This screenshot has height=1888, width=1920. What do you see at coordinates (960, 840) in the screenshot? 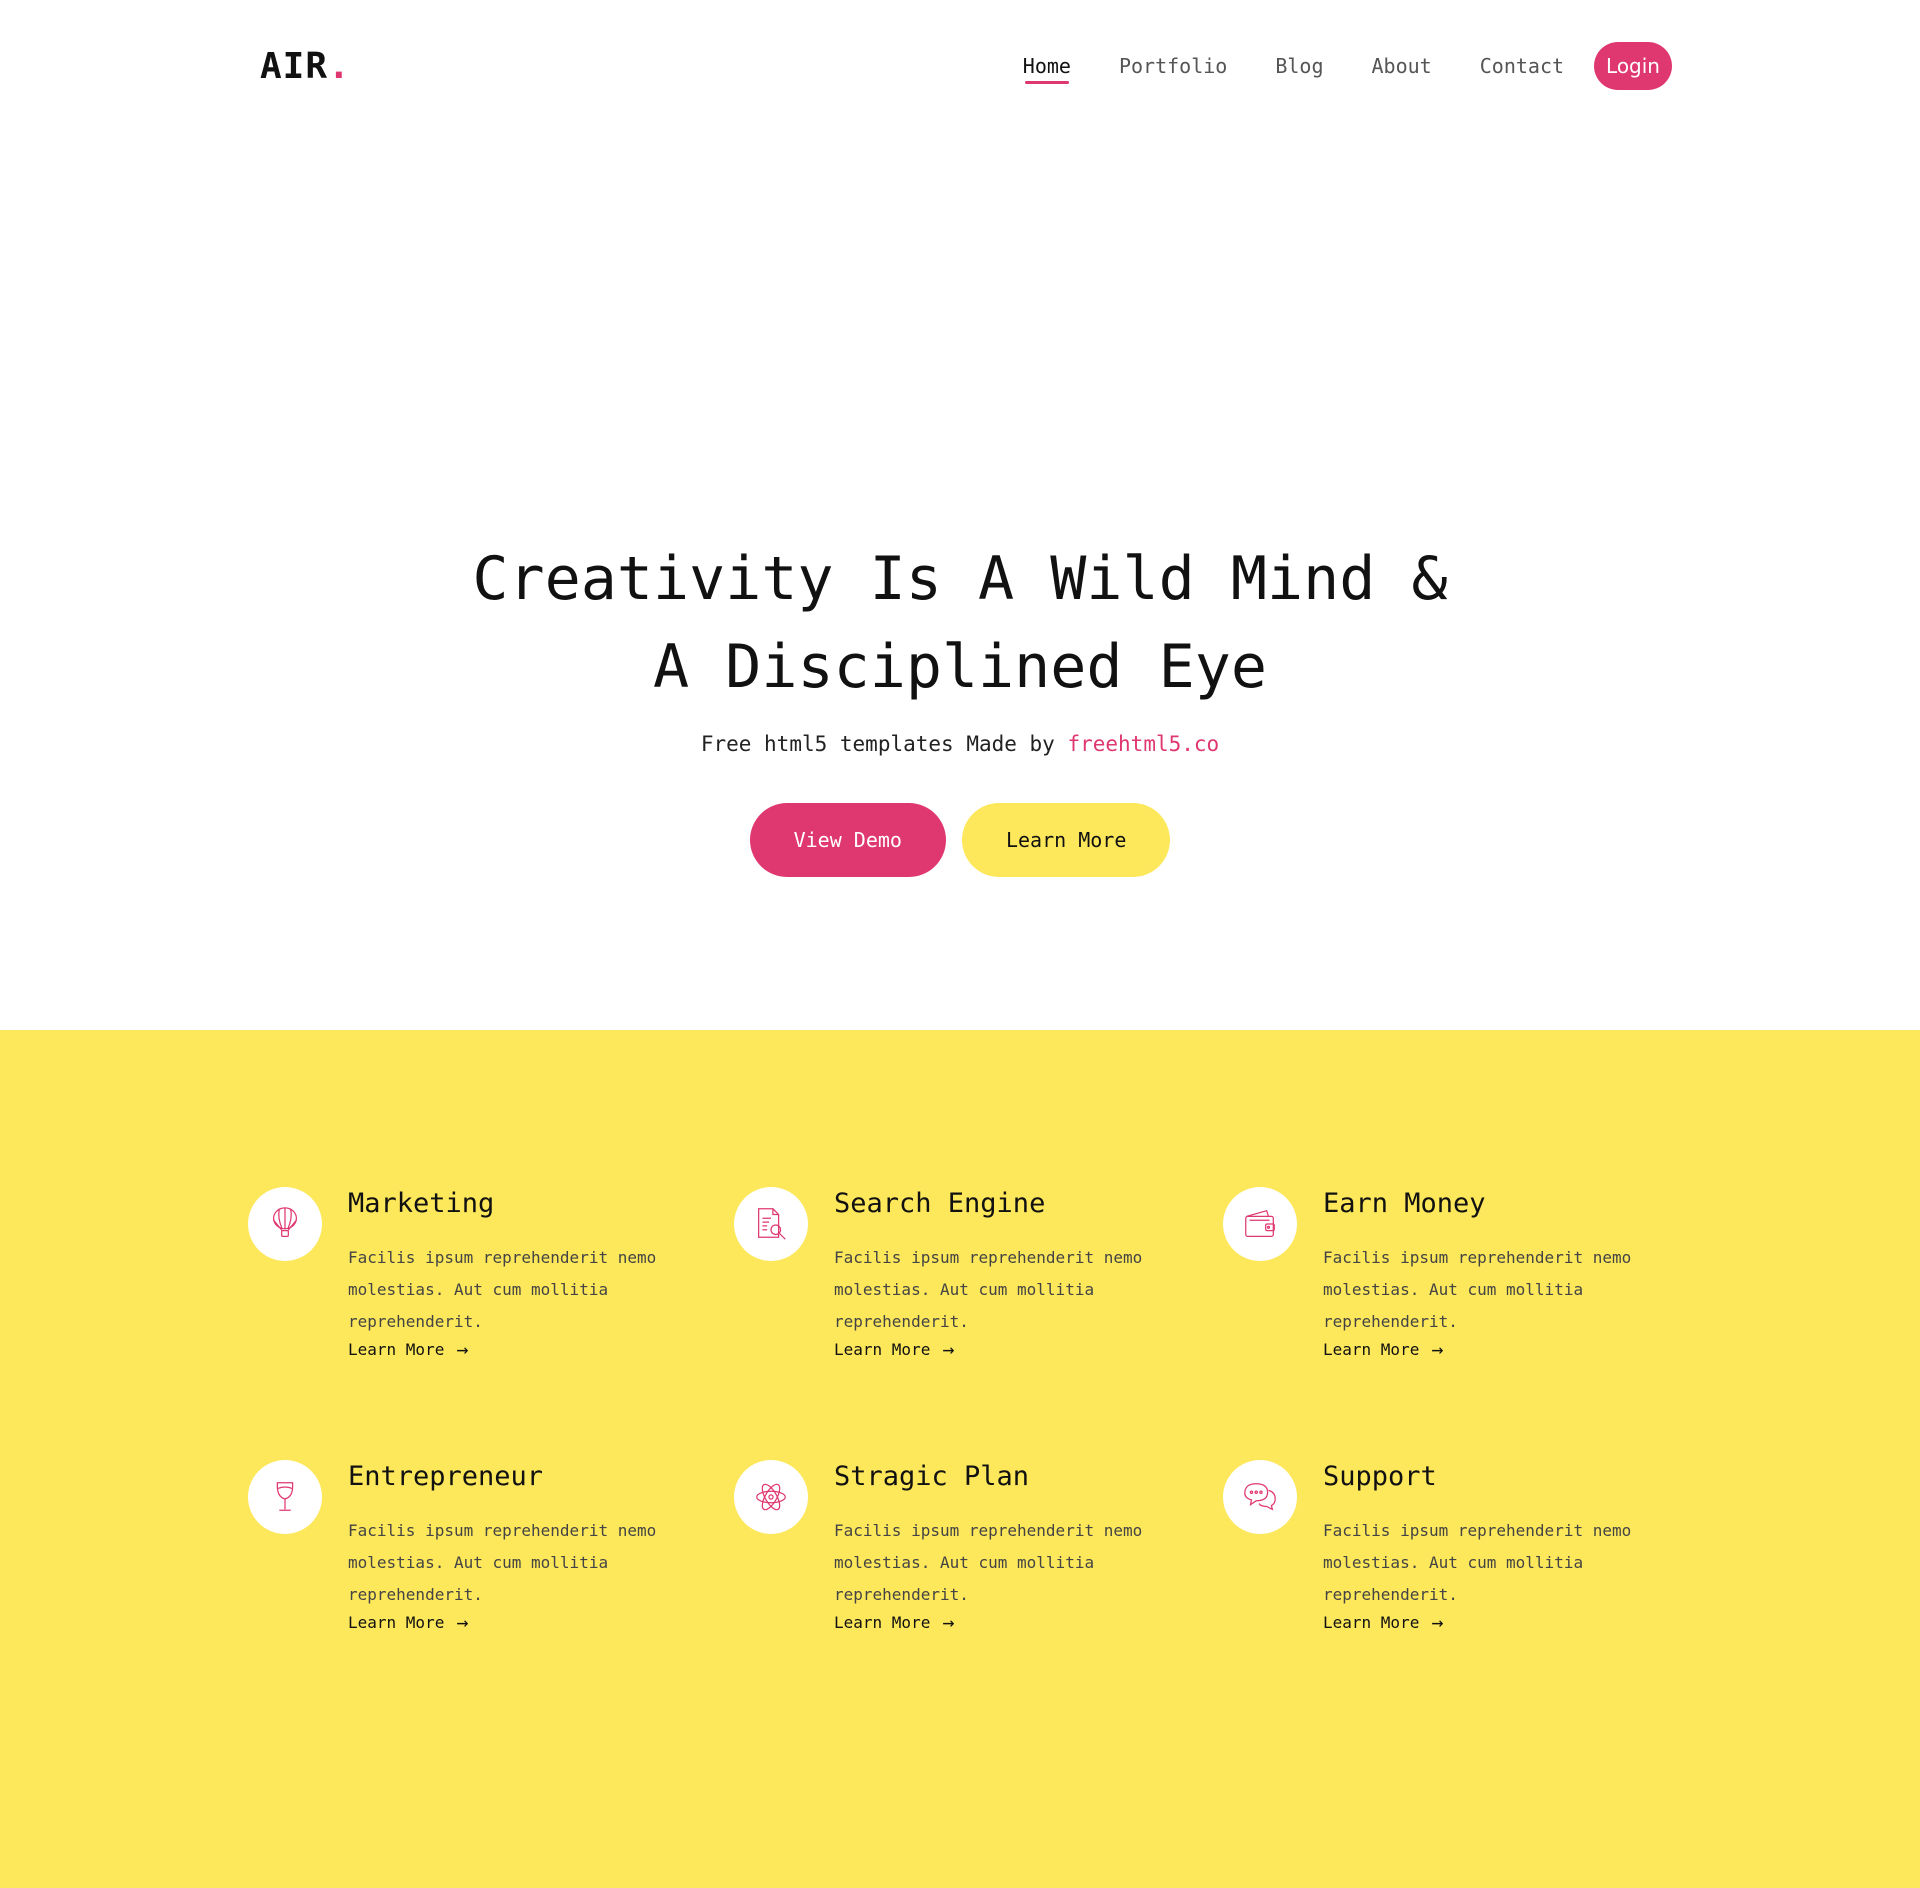
I see `hero-buttons: View Demo Learn More` at bounding box center [960, 840].